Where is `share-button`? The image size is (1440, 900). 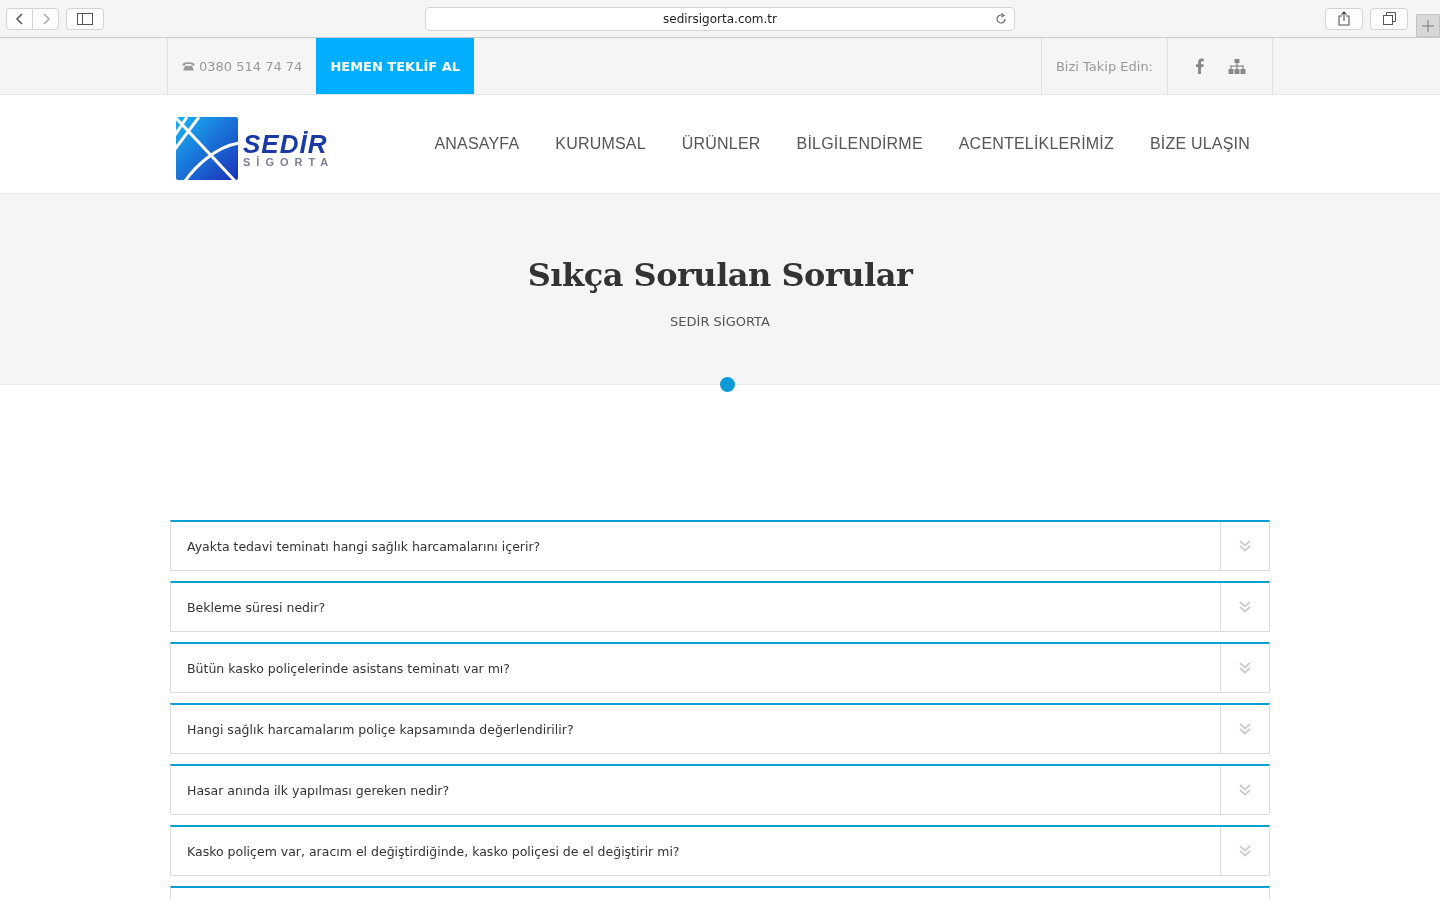 share-button is located at coordinates (1344, 18).